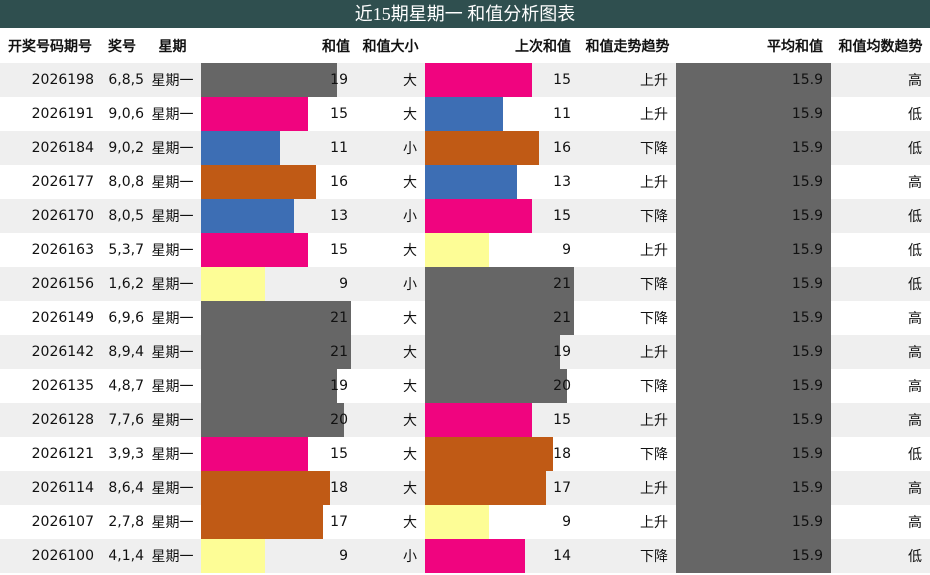 Image resolution: width=930 pixels, height=575 pixels. I want to click on prev-sum-cell: 21, so click(502, 284).